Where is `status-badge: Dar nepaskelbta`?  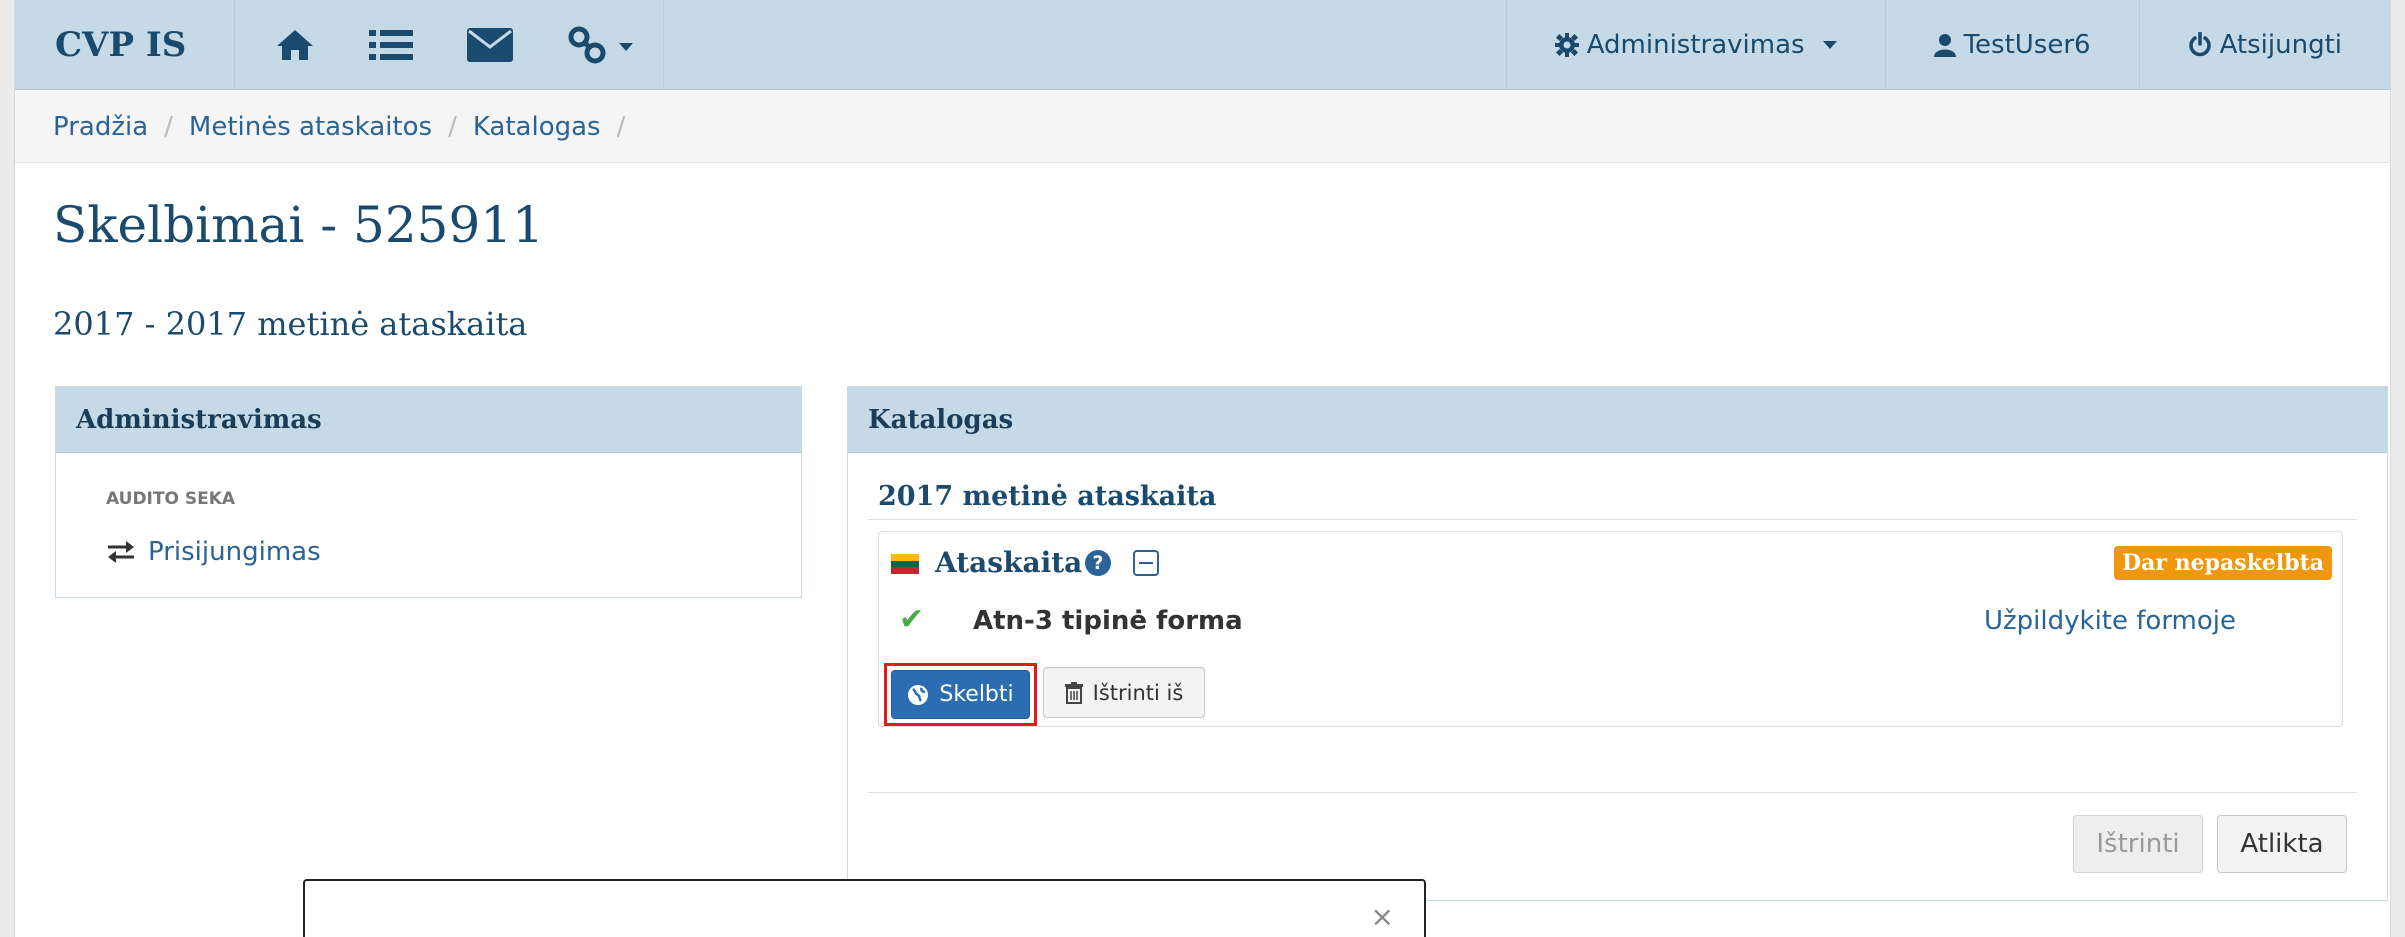 status-badge: Dar nepaskelbta is located at coordinates (2223, 563).